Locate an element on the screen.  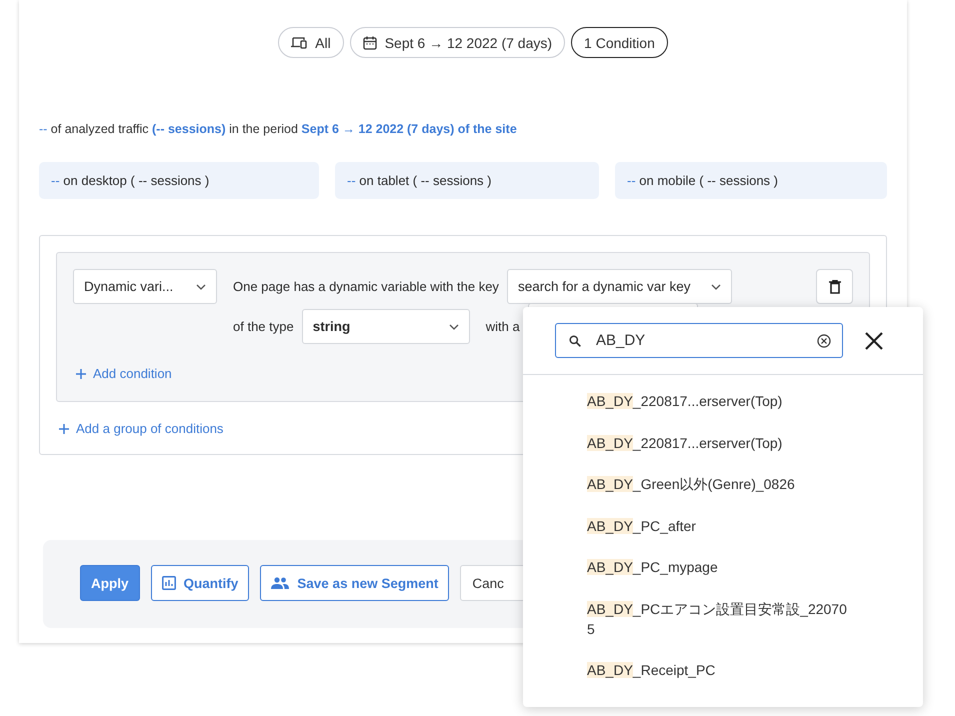
action-button: Save as new Segment is located at coordinates (355, 583).